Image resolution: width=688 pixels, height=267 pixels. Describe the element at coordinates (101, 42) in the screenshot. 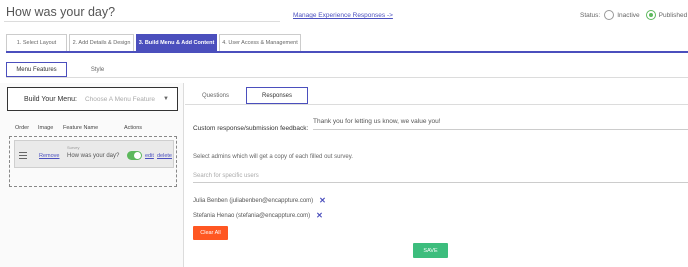

I see `step-add-details: 2. Add Details & Design` at that location.